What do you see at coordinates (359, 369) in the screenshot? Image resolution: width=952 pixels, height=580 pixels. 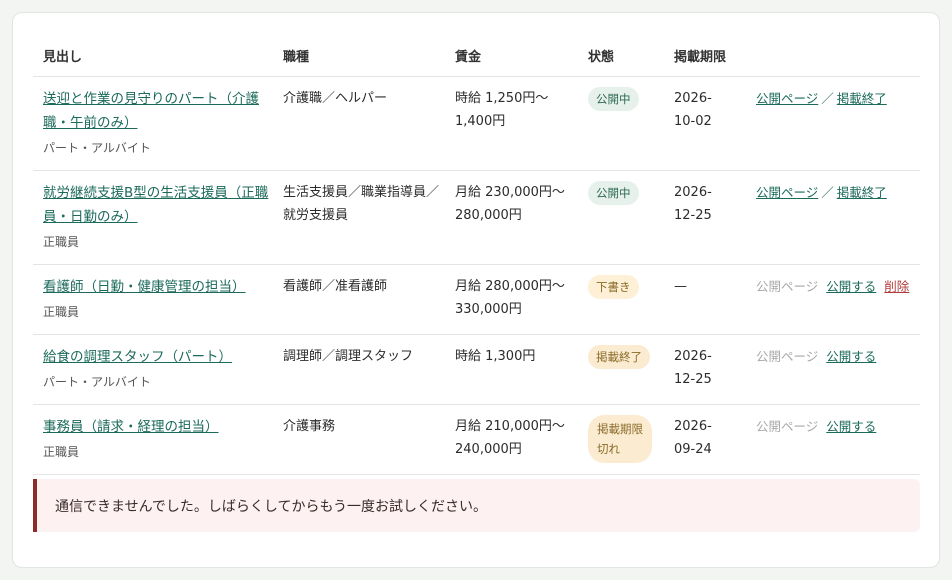 I see `job-type-cell: 調理師／調理スタッフ` at bounding box center [359, 369].